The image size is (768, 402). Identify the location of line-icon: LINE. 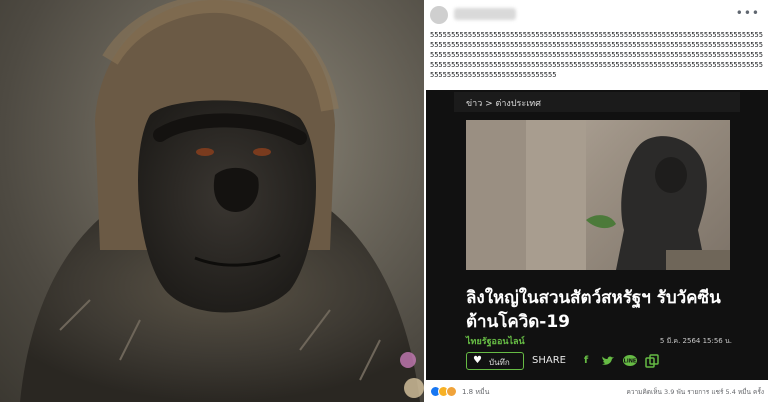
(630, 361).